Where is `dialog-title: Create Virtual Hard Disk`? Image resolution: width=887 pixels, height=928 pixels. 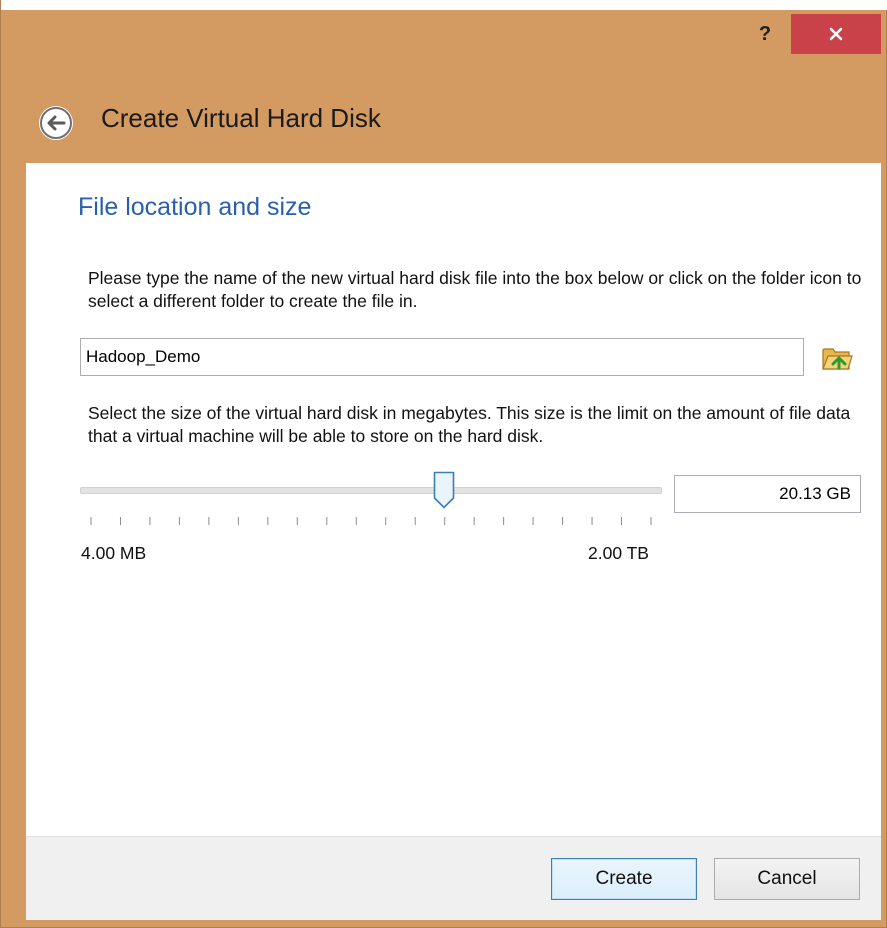 dialog-title: Create Virtual Hard Disk is located at coordinates (241, 118).